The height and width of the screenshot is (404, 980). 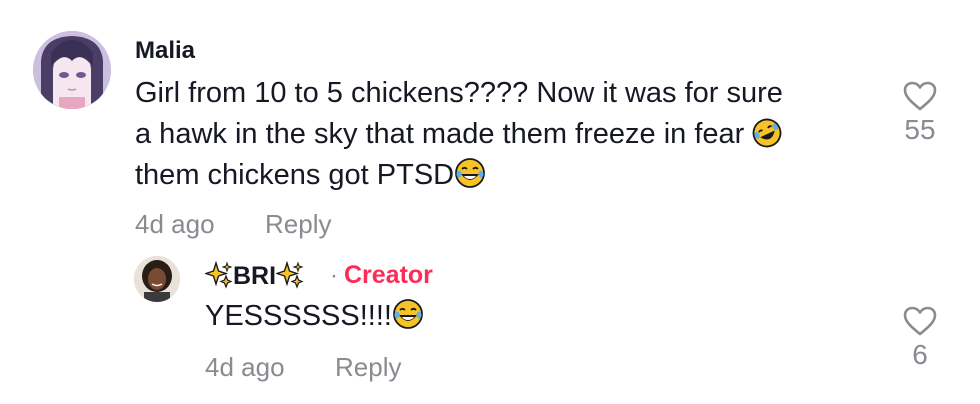 I want to click on reply-text-content: YESSSSSS!!!!, so click(x=298, y=316).